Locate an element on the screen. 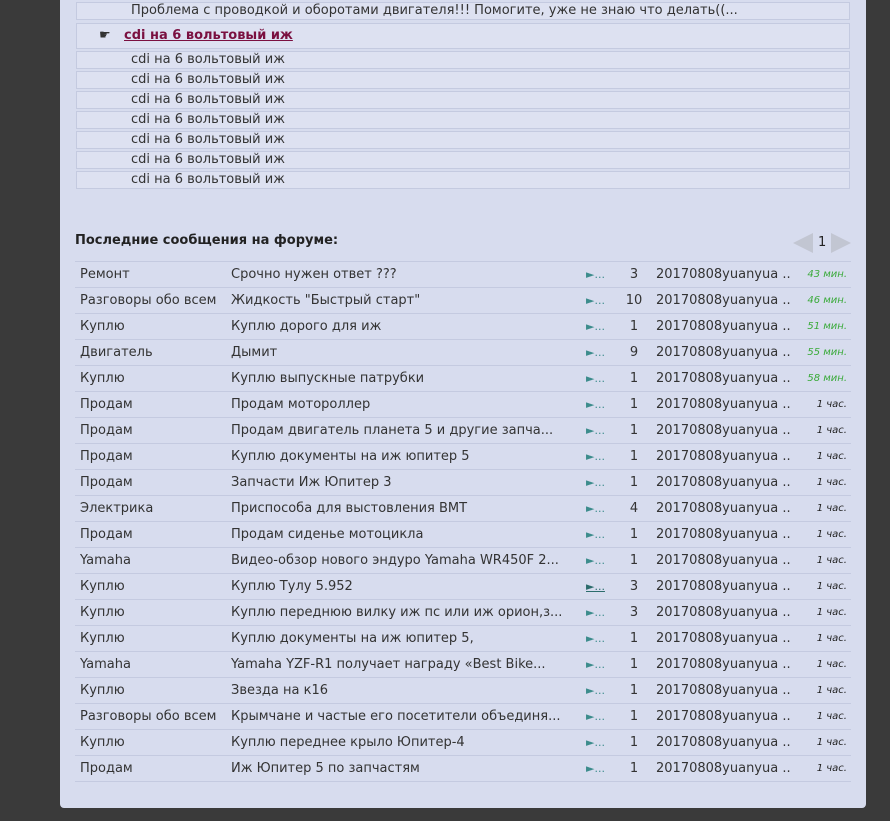  topic-link: Куплю дорого для иж is located at coordinates (306, 326).